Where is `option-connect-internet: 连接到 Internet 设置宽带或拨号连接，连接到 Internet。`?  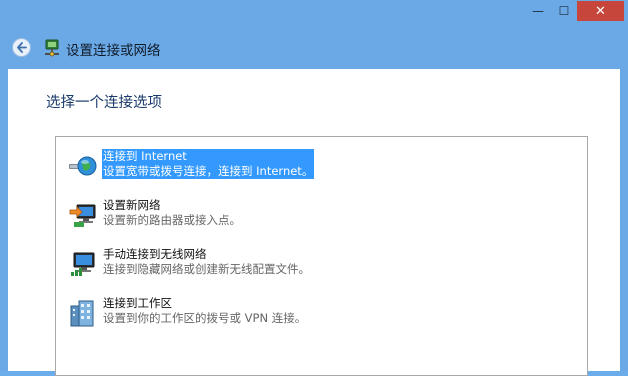 option-connect-internet: 连接到 Internet 设置宽带或拨号连接，连接到 Internet。 is located at coordinates (322, 167).